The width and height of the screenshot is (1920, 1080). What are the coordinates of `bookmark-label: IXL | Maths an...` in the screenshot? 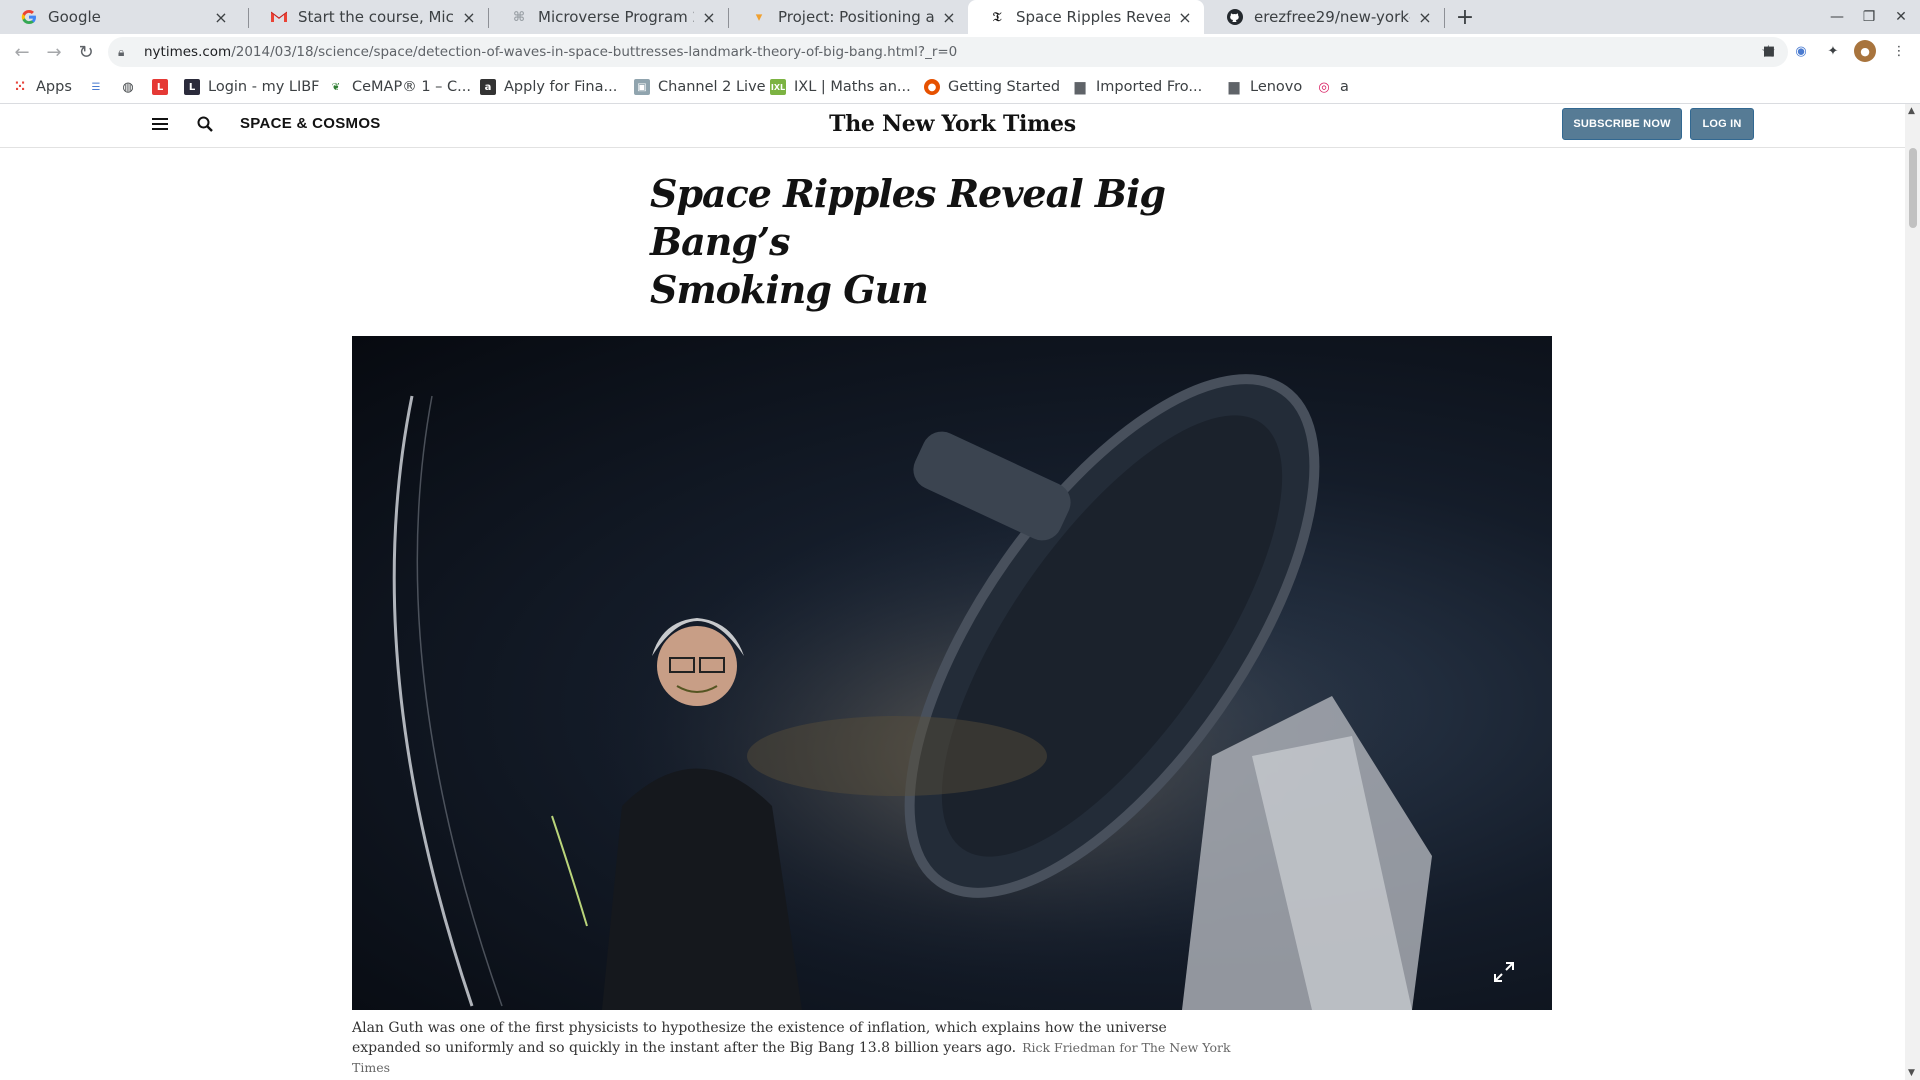 It's located at (852, 87).